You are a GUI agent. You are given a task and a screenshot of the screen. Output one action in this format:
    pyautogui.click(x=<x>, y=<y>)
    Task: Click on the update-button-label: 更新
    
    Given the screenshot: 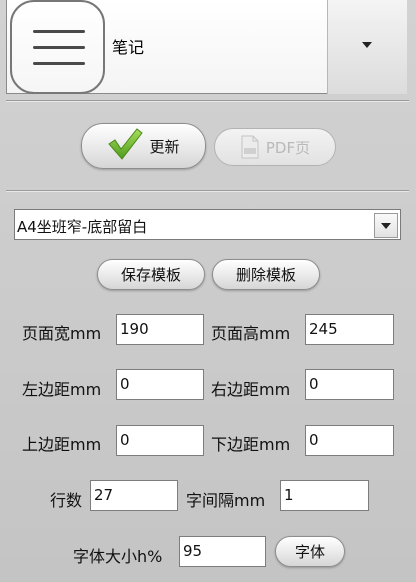 What is the action you would take?
    pyautogui.click(x=164, y=146)
    